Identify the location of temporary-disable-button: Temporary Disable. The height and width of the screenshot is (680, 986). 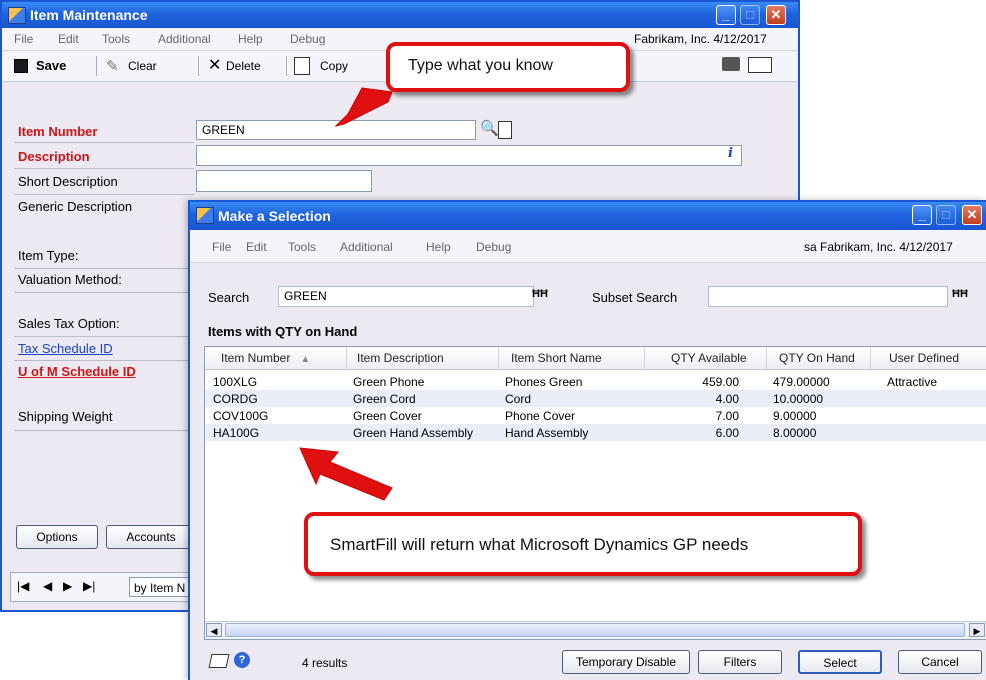
(626, 662).